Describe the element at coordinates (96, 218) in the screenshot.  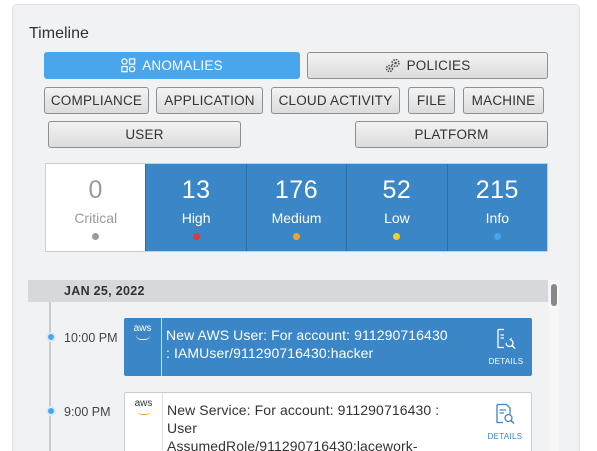
I see `severity-label: Critical` at that location.